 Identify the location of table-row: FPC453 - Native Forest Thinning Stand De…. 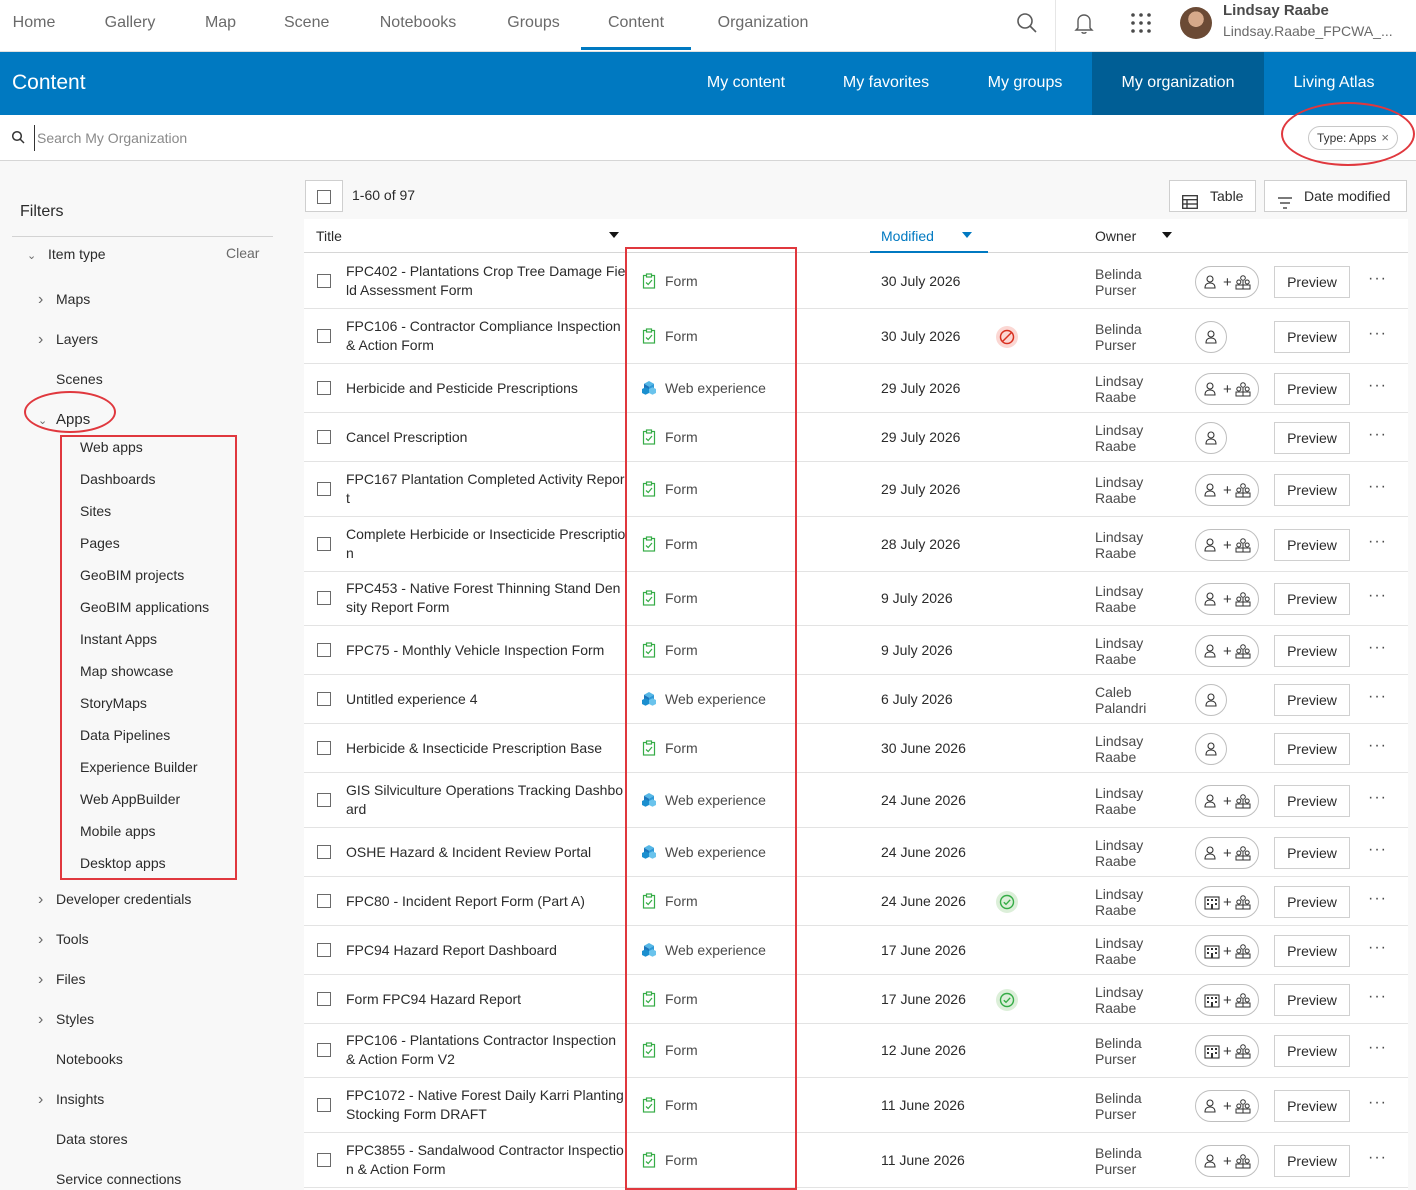
(856, 599).